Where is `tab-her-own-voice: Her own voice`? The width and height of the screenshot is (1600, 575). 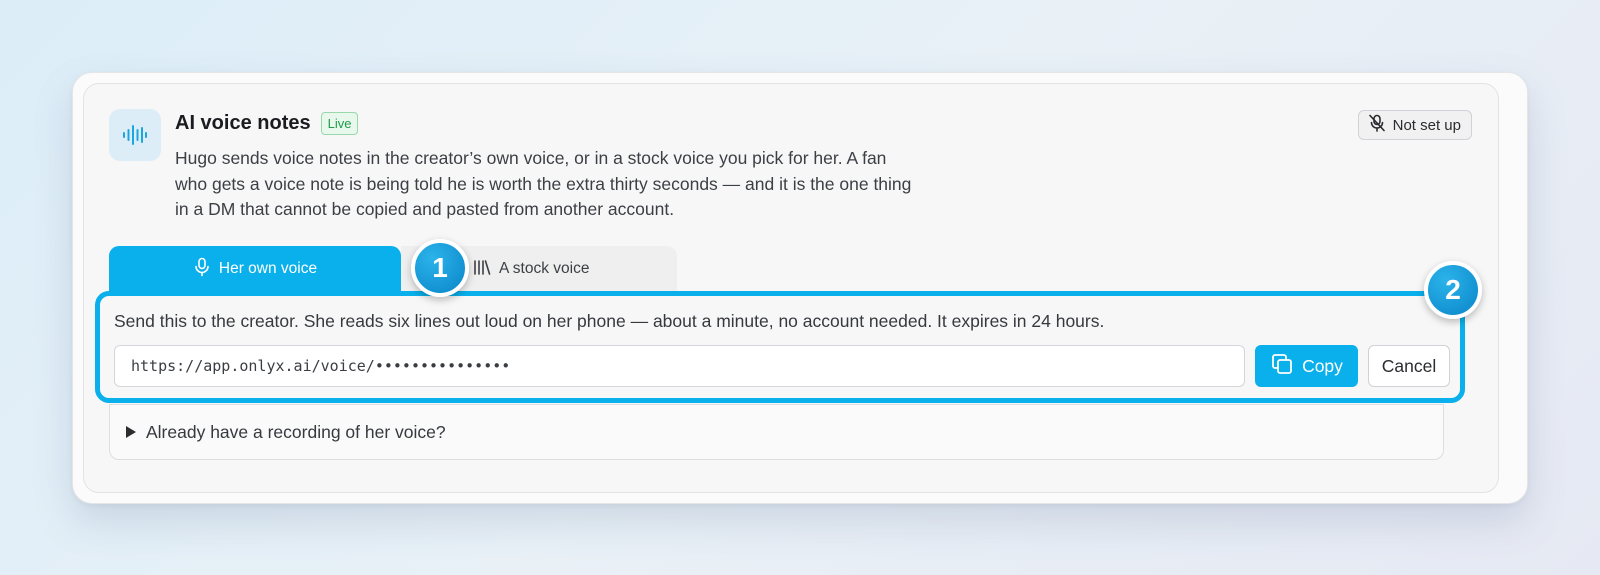 tab-her-own-voice: Her own voice is located at coordinates (255, 269).